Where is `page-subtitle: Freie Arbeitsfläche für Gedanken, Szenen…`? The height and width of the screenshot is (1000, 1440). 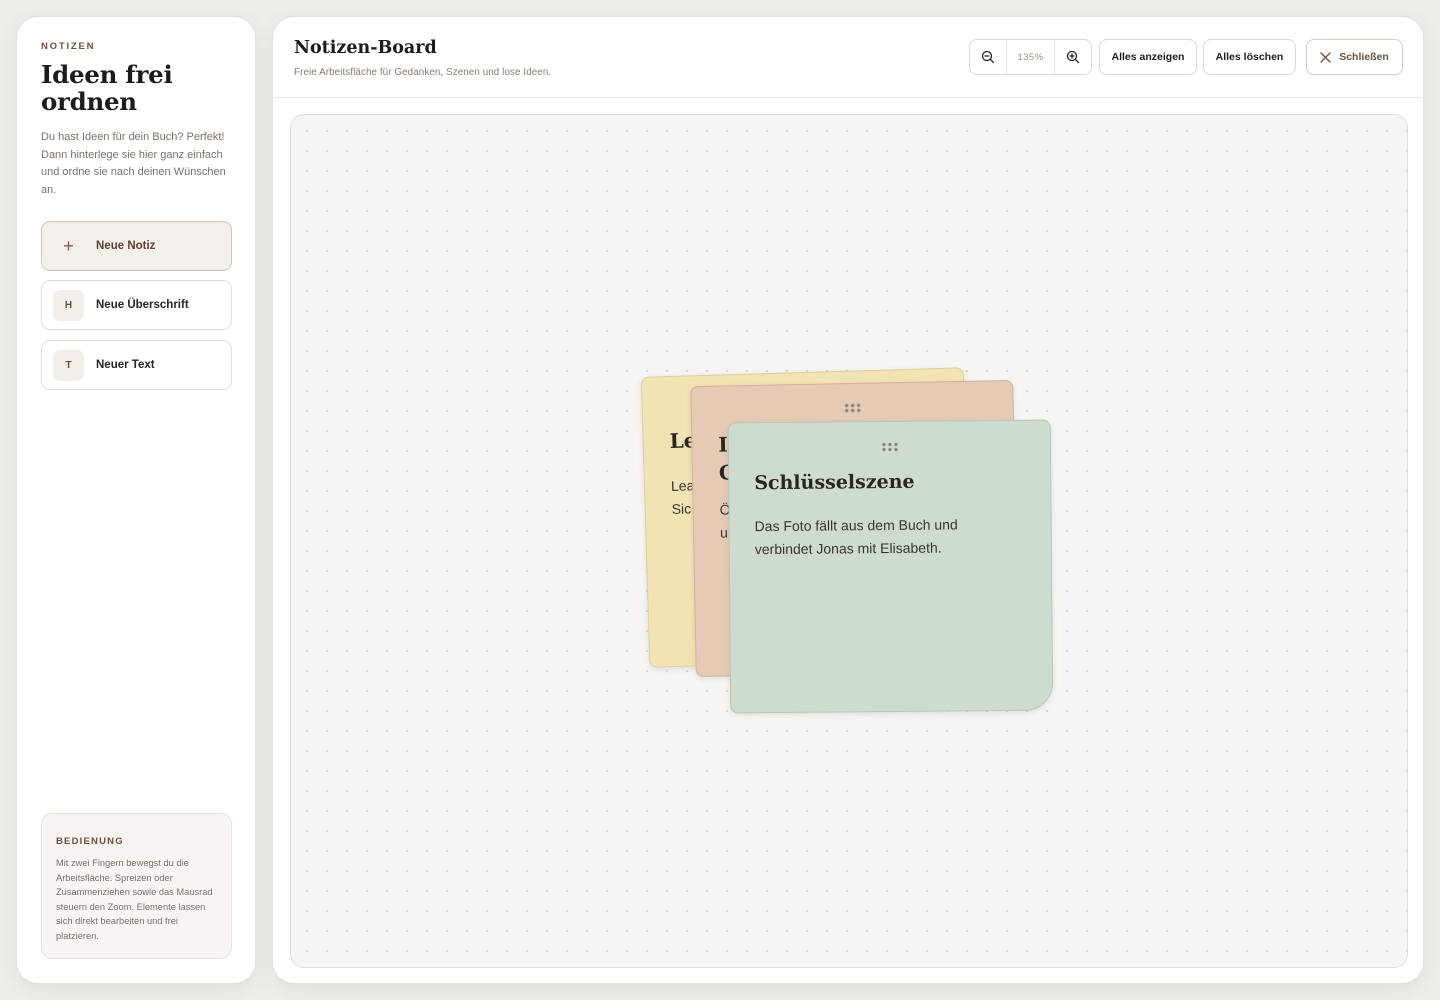
page-subtitle: Freie Arbeitsfläche für Gedanken, Szenen… is located at coordinates (423, 72).